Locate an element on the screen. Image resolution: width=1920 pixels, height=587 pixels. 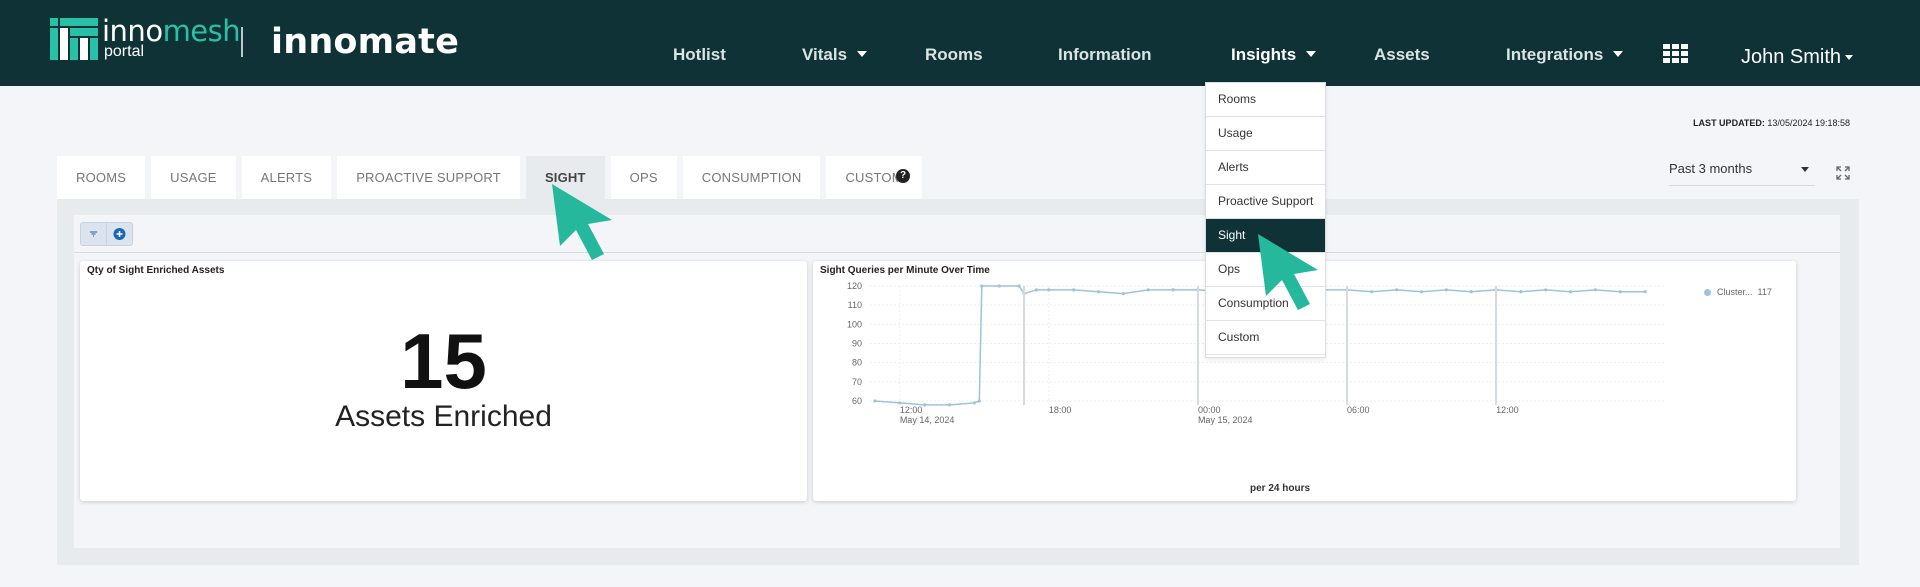
x-tick-sublabel: May 14, 2024 is located at coordinates (927, 420).